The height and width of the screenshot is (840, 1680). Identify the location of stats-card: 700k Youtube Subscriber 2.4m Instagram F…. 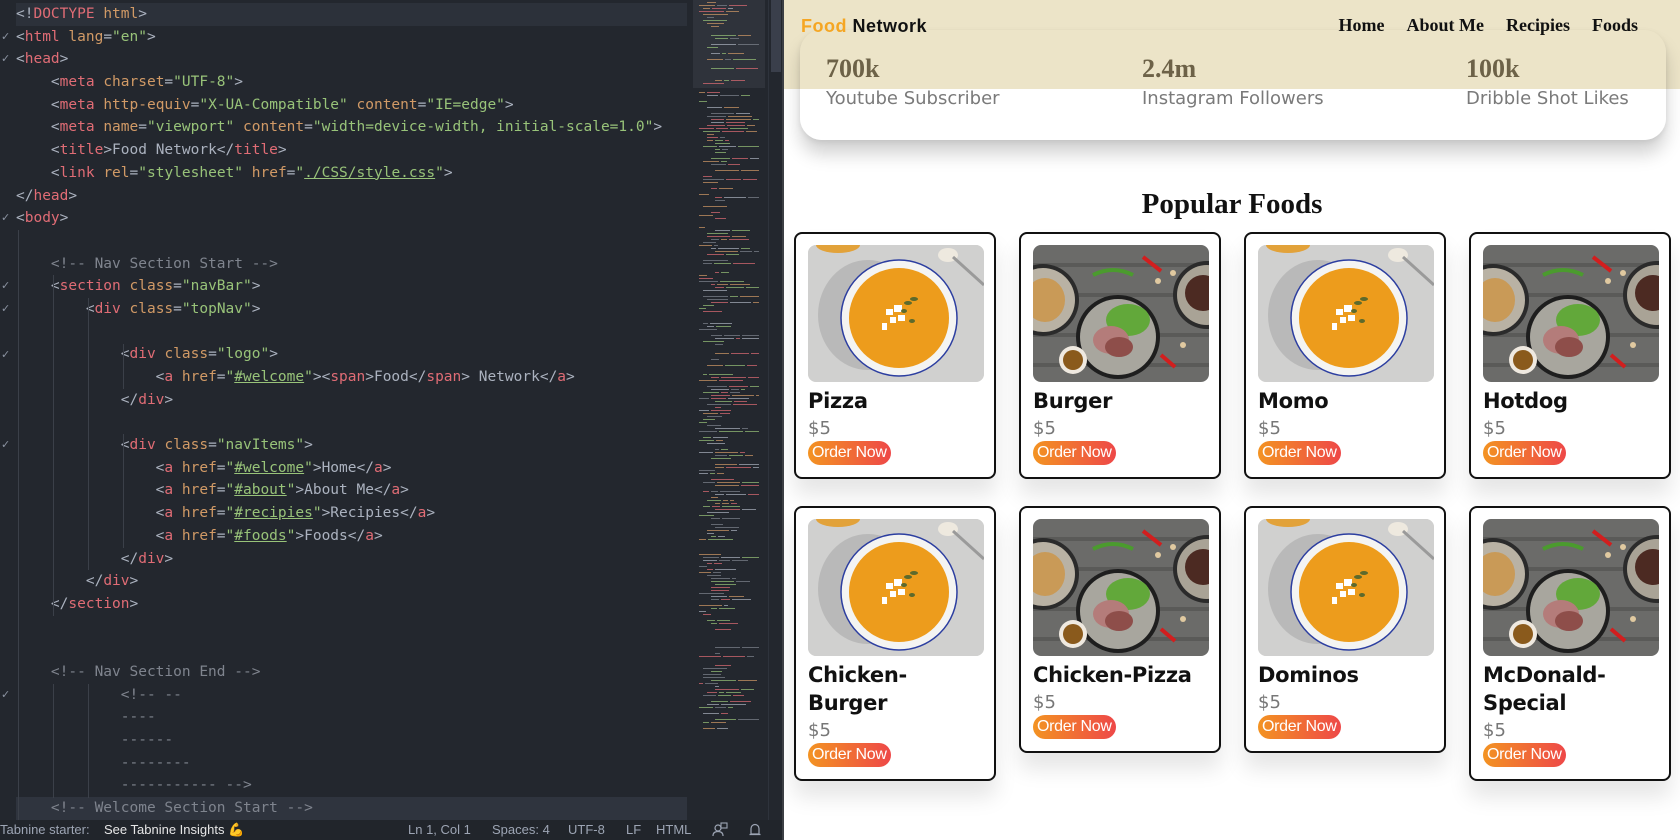
(1233, 85).